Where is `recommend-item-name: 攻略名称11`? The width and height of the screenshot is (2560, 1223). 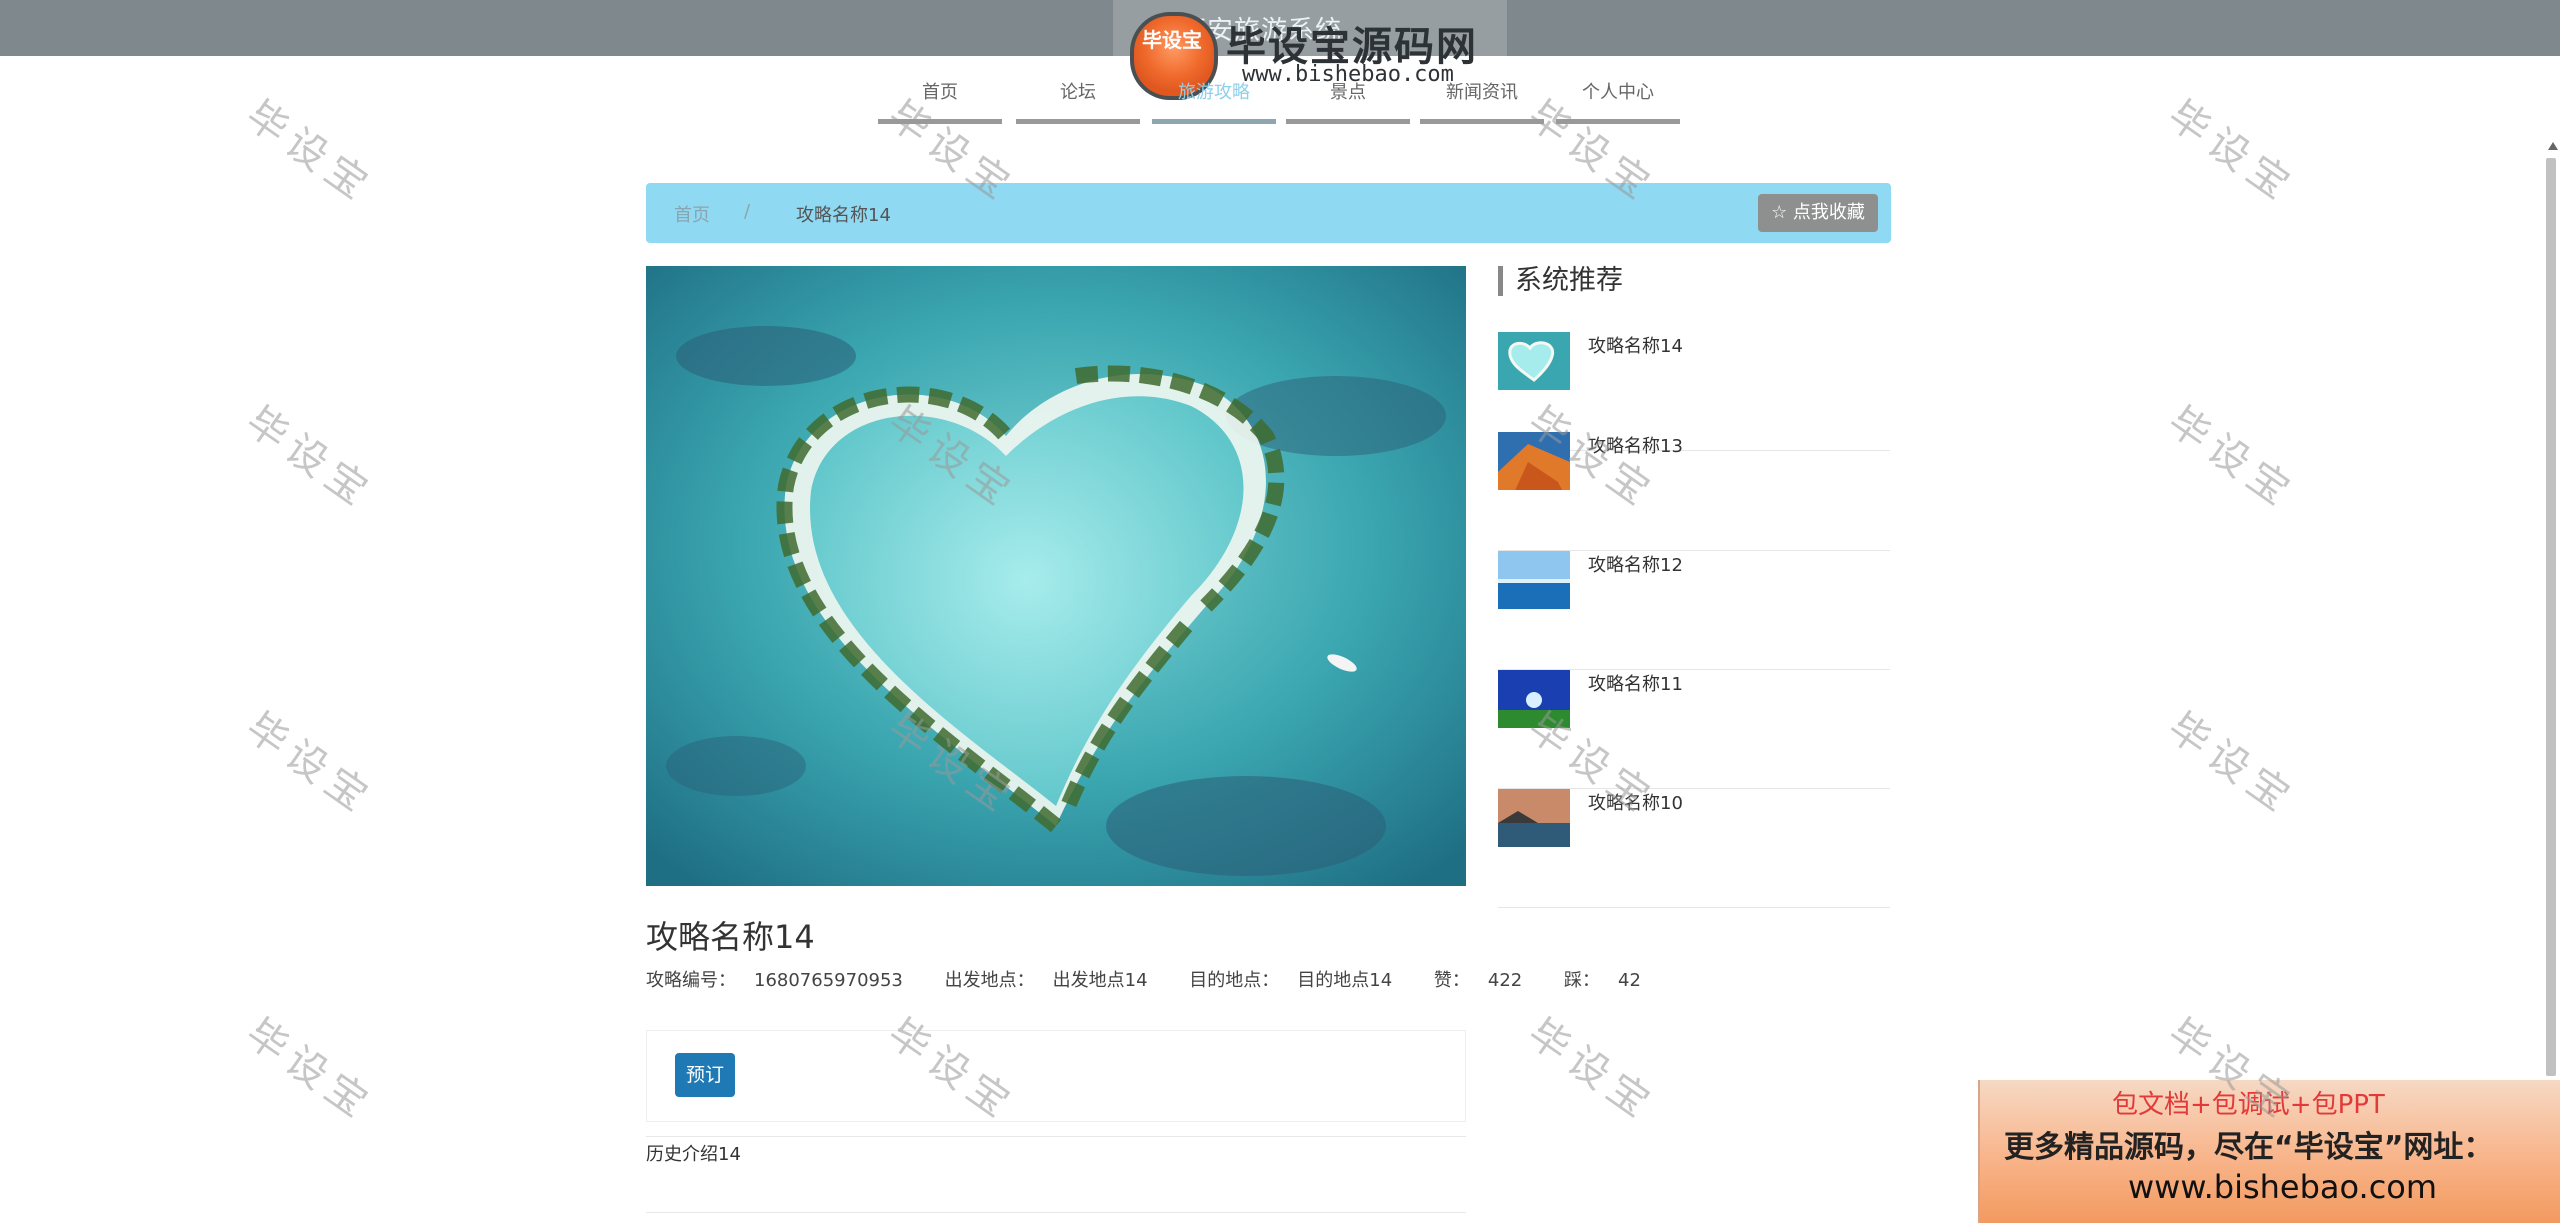 recommend-item-name: 攻略名称11 is located at coordinates (1635, 684).